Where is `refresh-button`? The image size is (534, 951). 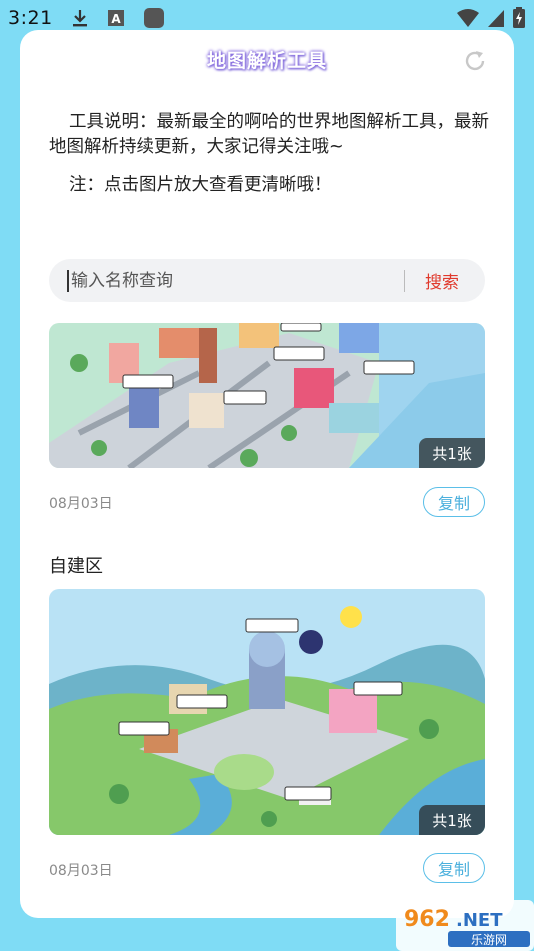
refresh-button is located at coordinates (475, 61).